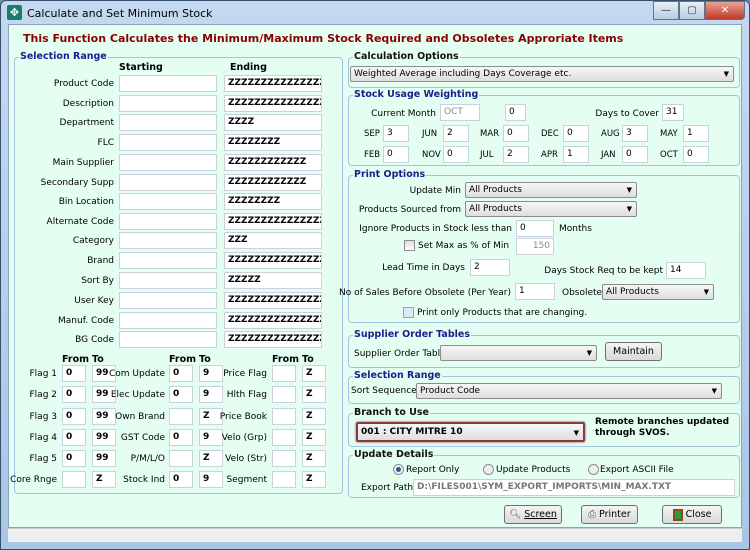 The image size is (750, 550). What do you see at coordinates (94, 340) in the screenshot?
I see `range-row-label: BG Code` at bounding box center [94, 340].